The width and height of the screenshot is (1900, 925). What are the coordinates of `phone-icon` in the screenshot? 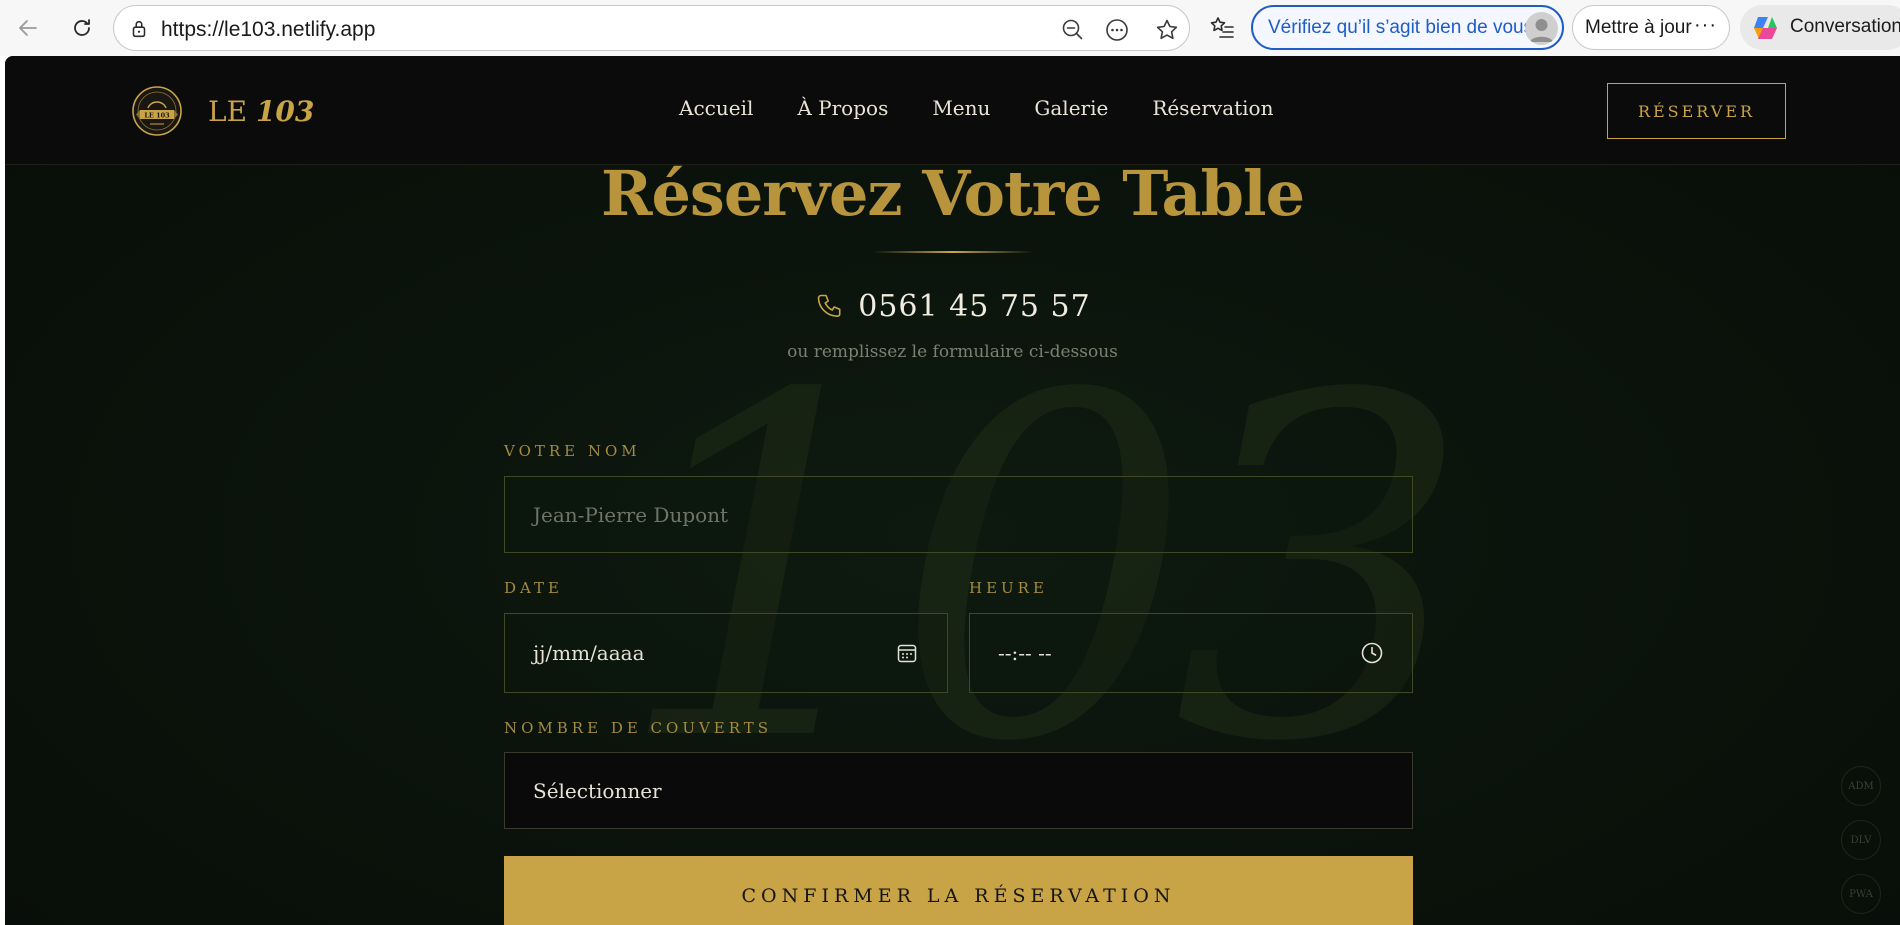 It's located at (829, 305).